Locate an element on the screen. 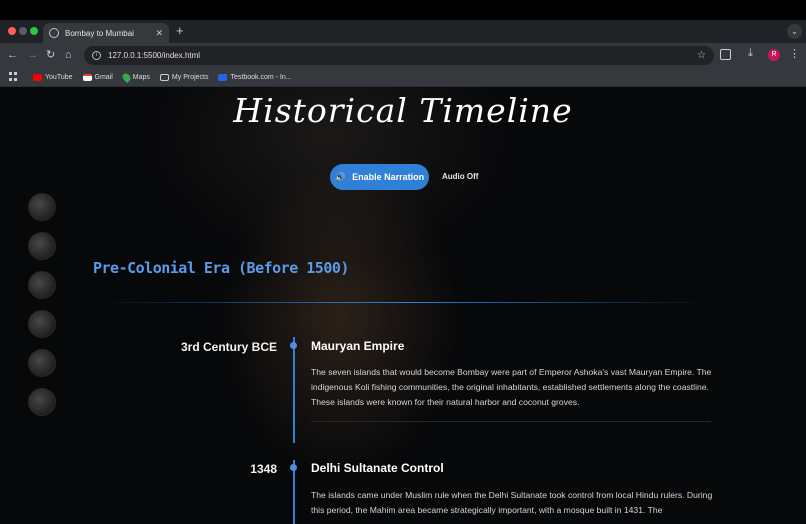  home-icon: ⌂ is located at coordinates (68, 55).